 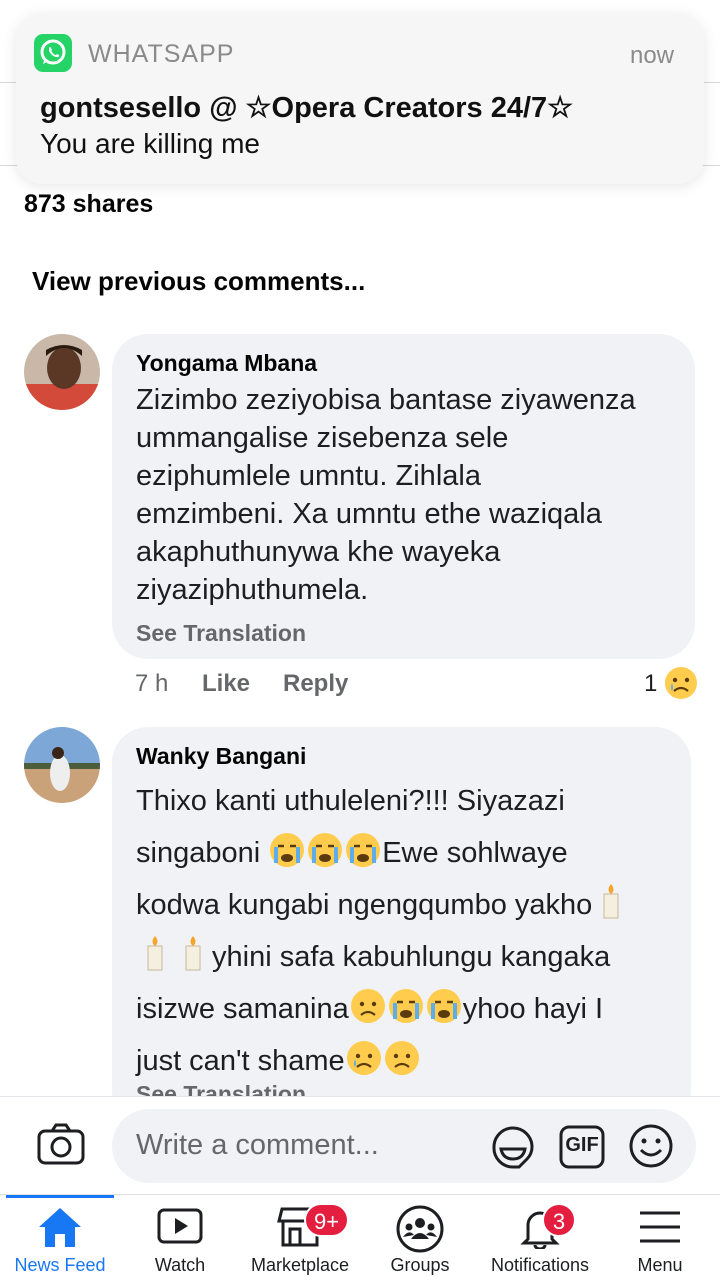 I want to click on tab-menu: Menu, so click(x=660, y=1238).